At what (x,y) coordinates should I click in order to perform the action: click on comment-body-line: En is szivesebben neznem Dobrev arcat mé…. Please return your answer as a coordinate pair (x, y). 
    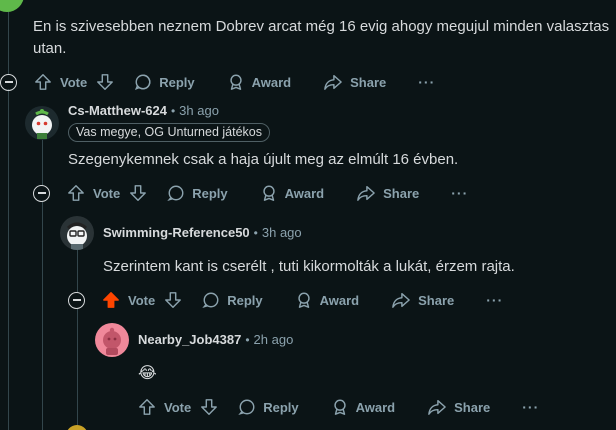
    Looking at the image, I should click on (321, 26).